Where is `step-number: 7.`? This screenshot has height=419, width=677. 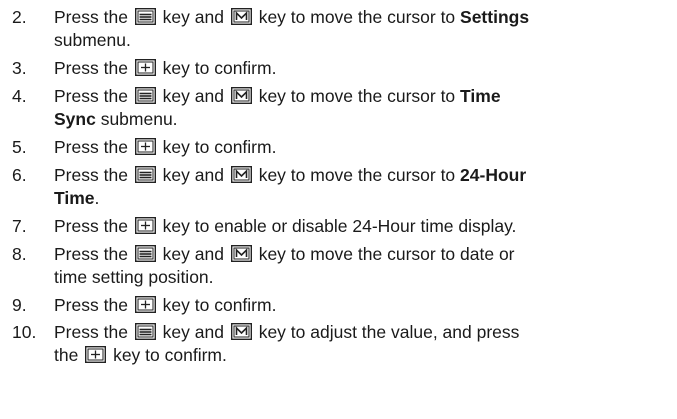 step-number: 7. is located at coordinates (19, 226).